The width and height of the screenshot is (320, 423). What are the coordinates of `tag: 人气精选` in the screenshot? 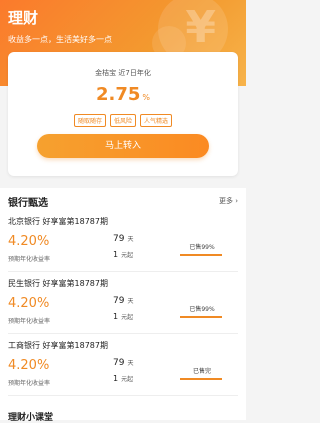 It's located at (156, 120).